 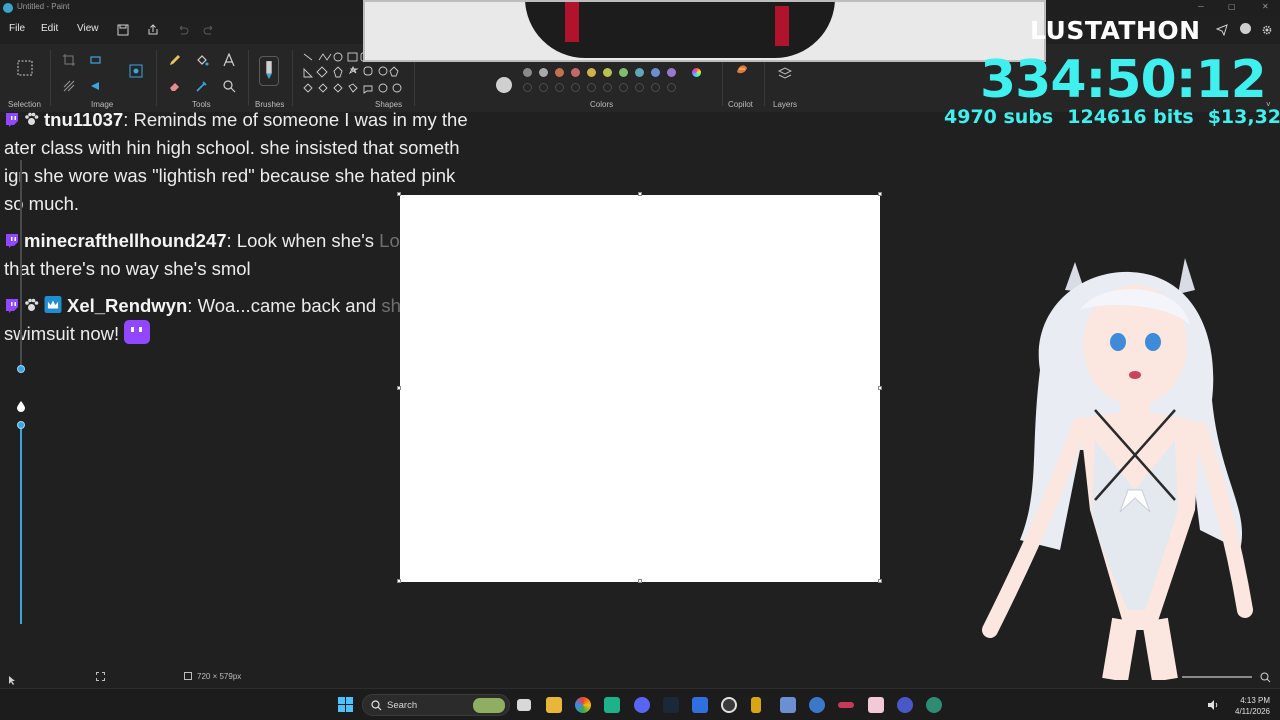 What do you see at coordinates (219, 676) in the screenshot?
I see `canvas-size-label: 720 × 579px` at bounding box center [219, 676].